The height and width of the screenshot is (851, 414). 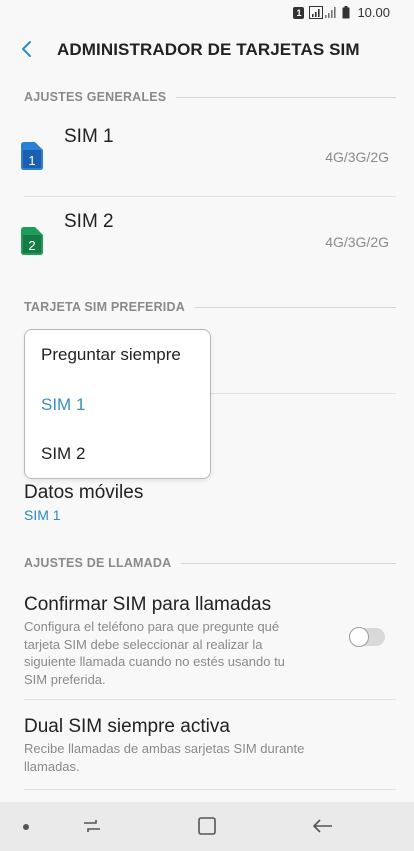 I want to click on back-arrow-icon, so click(x=27, y=49).